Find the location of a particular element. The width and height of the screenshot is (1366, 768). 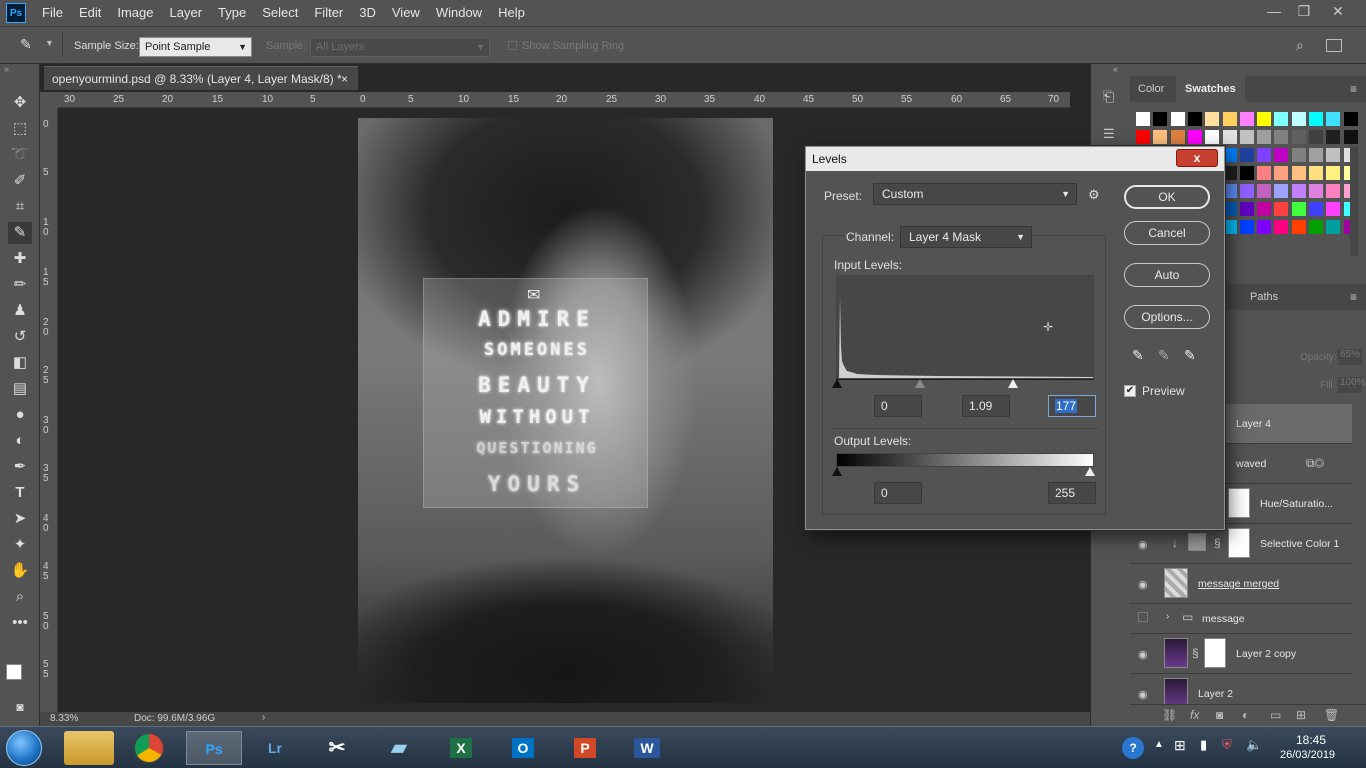

channel-select: Layer 4 Mask ▼ is located at coordinates (966, 237).